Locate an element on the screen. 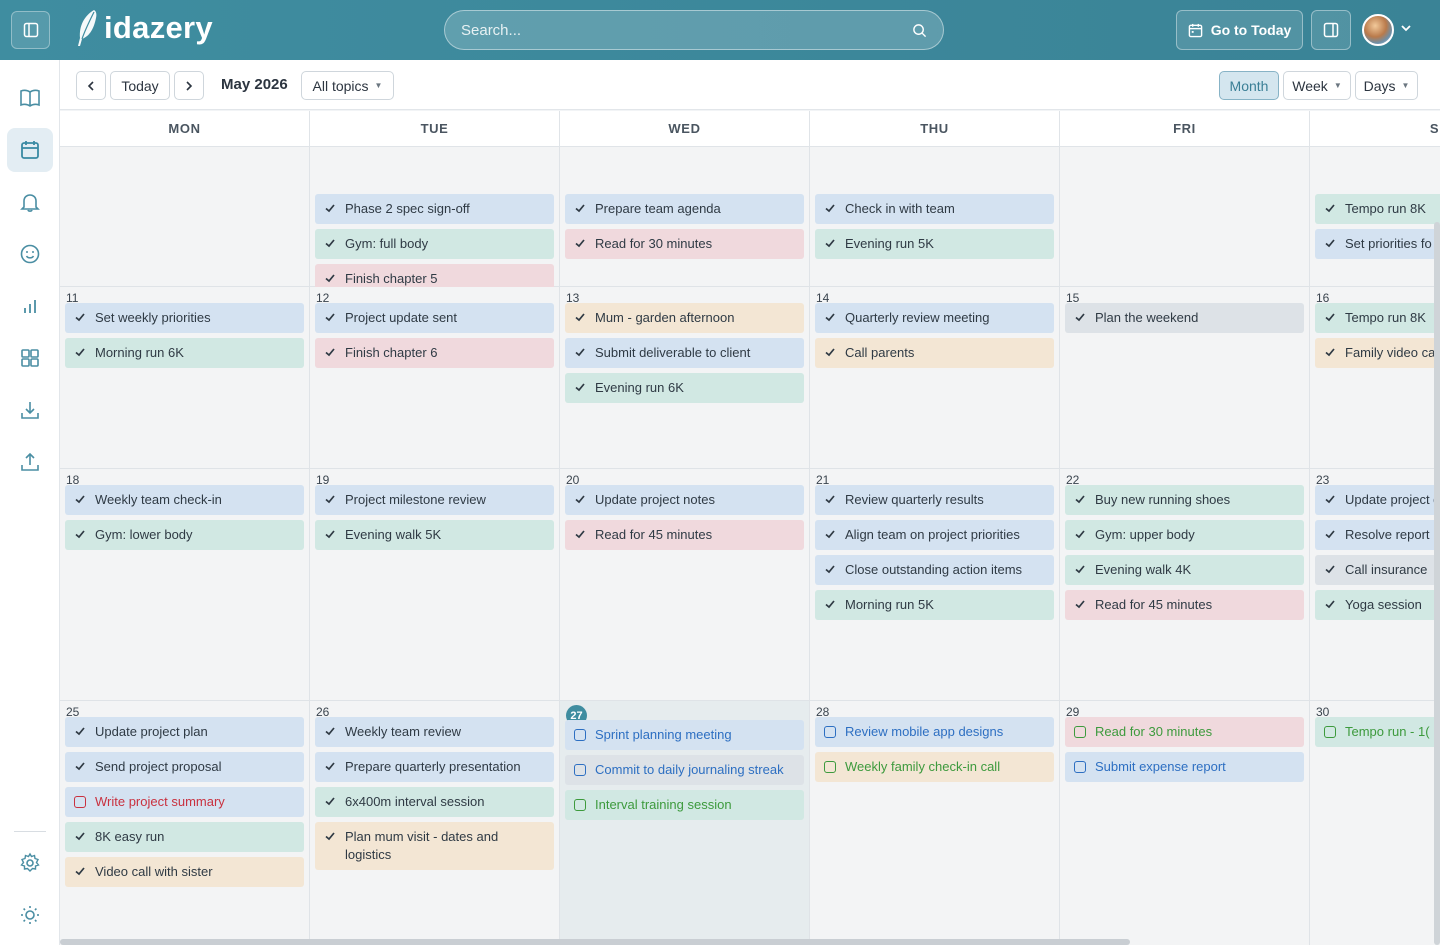 The image size is (1440, 945). calendar-event: Morning run 6K is located at coordinates (184, 353).